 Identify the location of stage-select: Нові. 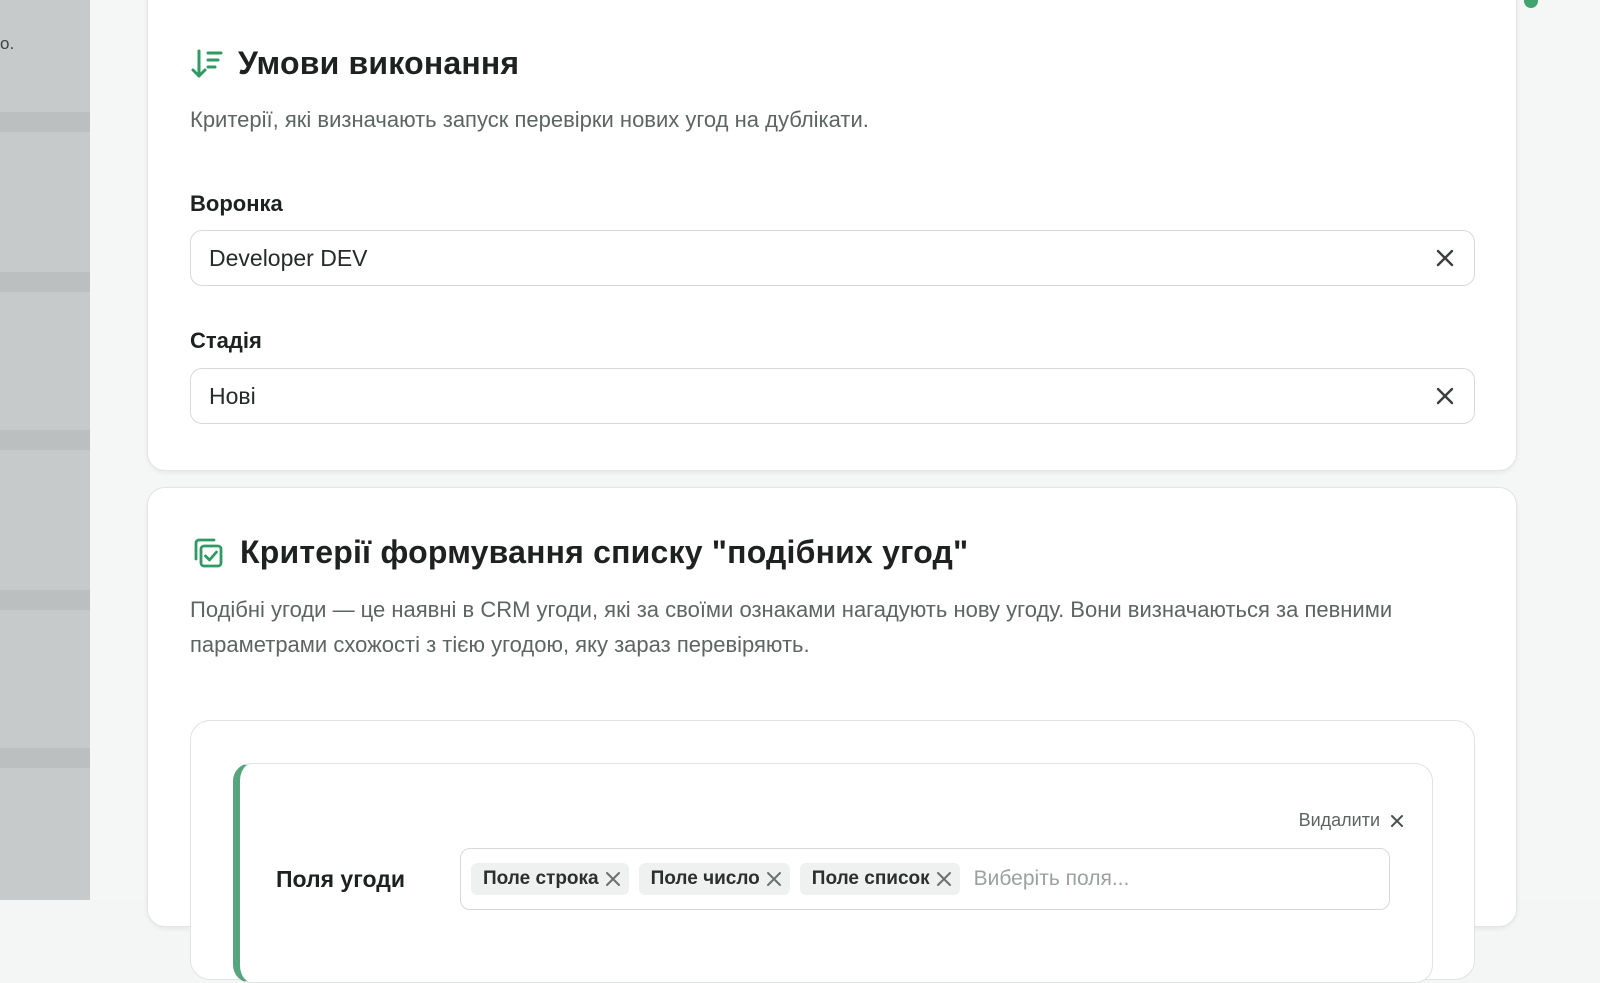
(832, 396).